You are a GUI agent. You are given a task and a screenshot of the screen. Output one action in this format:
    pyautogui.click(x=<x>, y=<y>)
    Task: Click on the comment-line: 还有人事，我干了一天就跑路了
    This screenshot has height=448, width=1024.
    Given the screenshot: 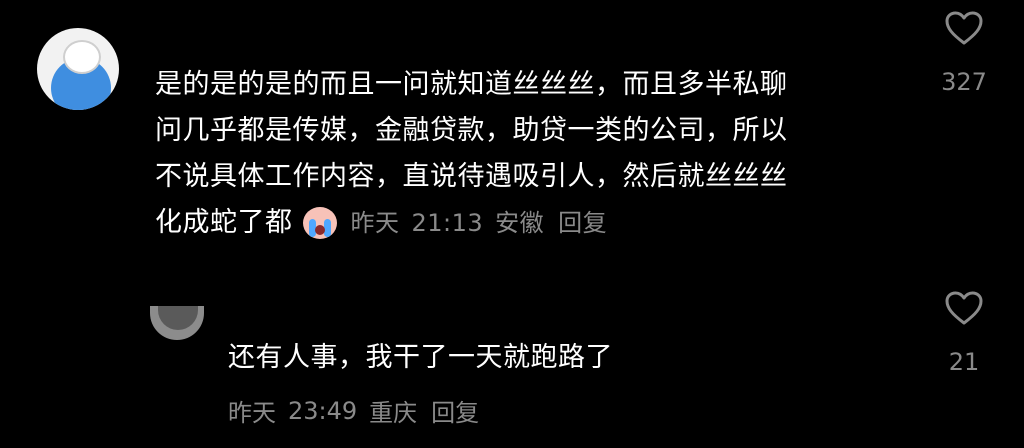 What is the action you would take?
    pyautogui.click(x=420, y=357)
    